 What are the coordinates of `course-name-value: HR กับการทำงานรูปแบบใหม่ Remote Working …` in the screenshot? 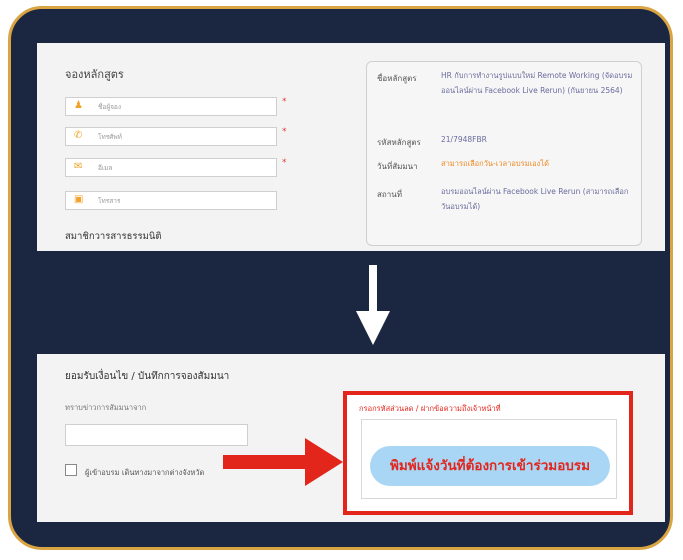 It's located at (537, 83).